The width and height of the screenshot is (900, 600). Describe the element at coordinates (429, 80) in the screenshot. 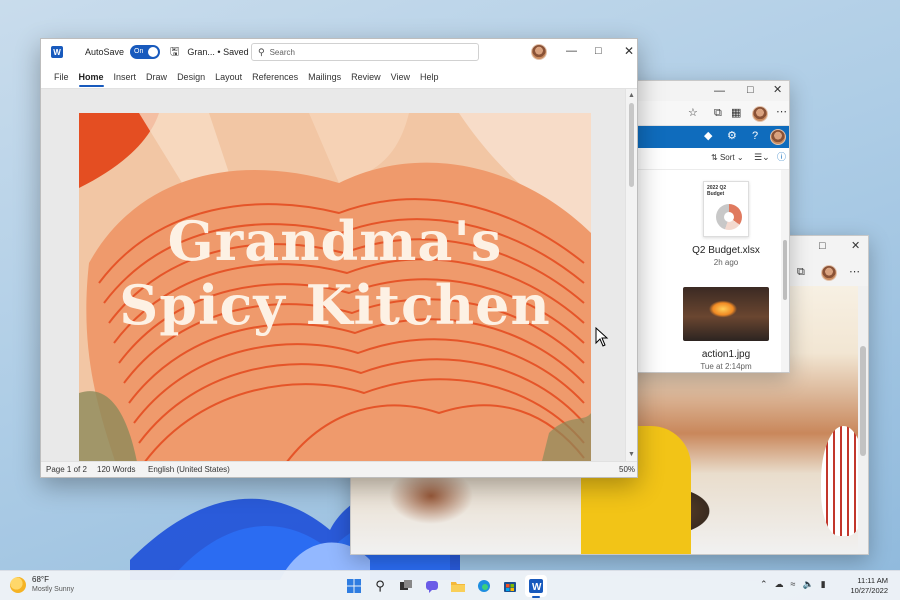

I see `tab-help: Help` at that location.